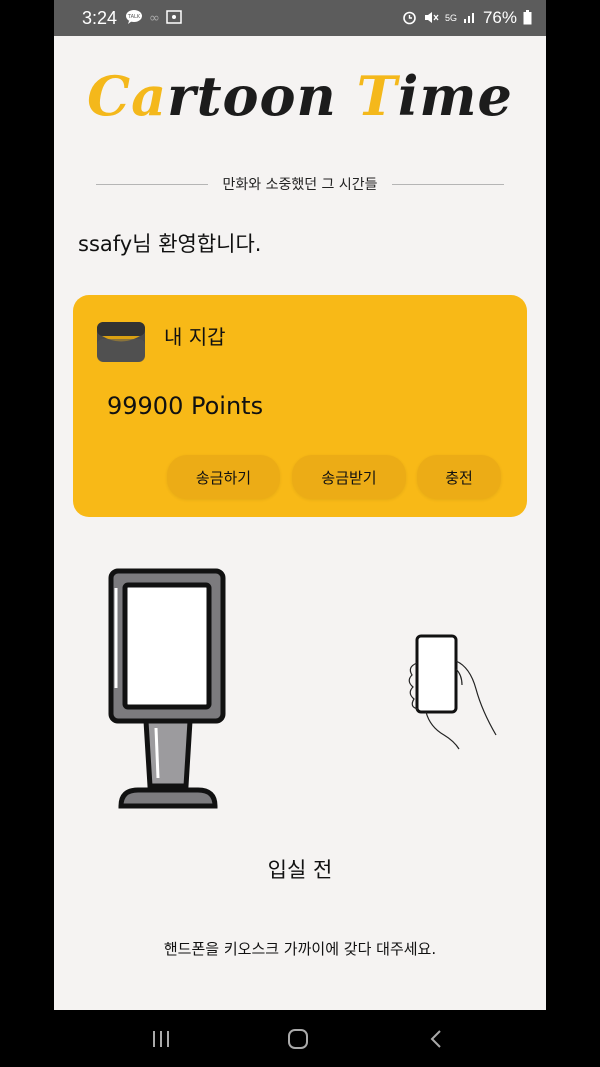  What do you see at coordinates (409, 18) in the screenshot?
I see `alarm-icon` at bounding box center [409, 18].